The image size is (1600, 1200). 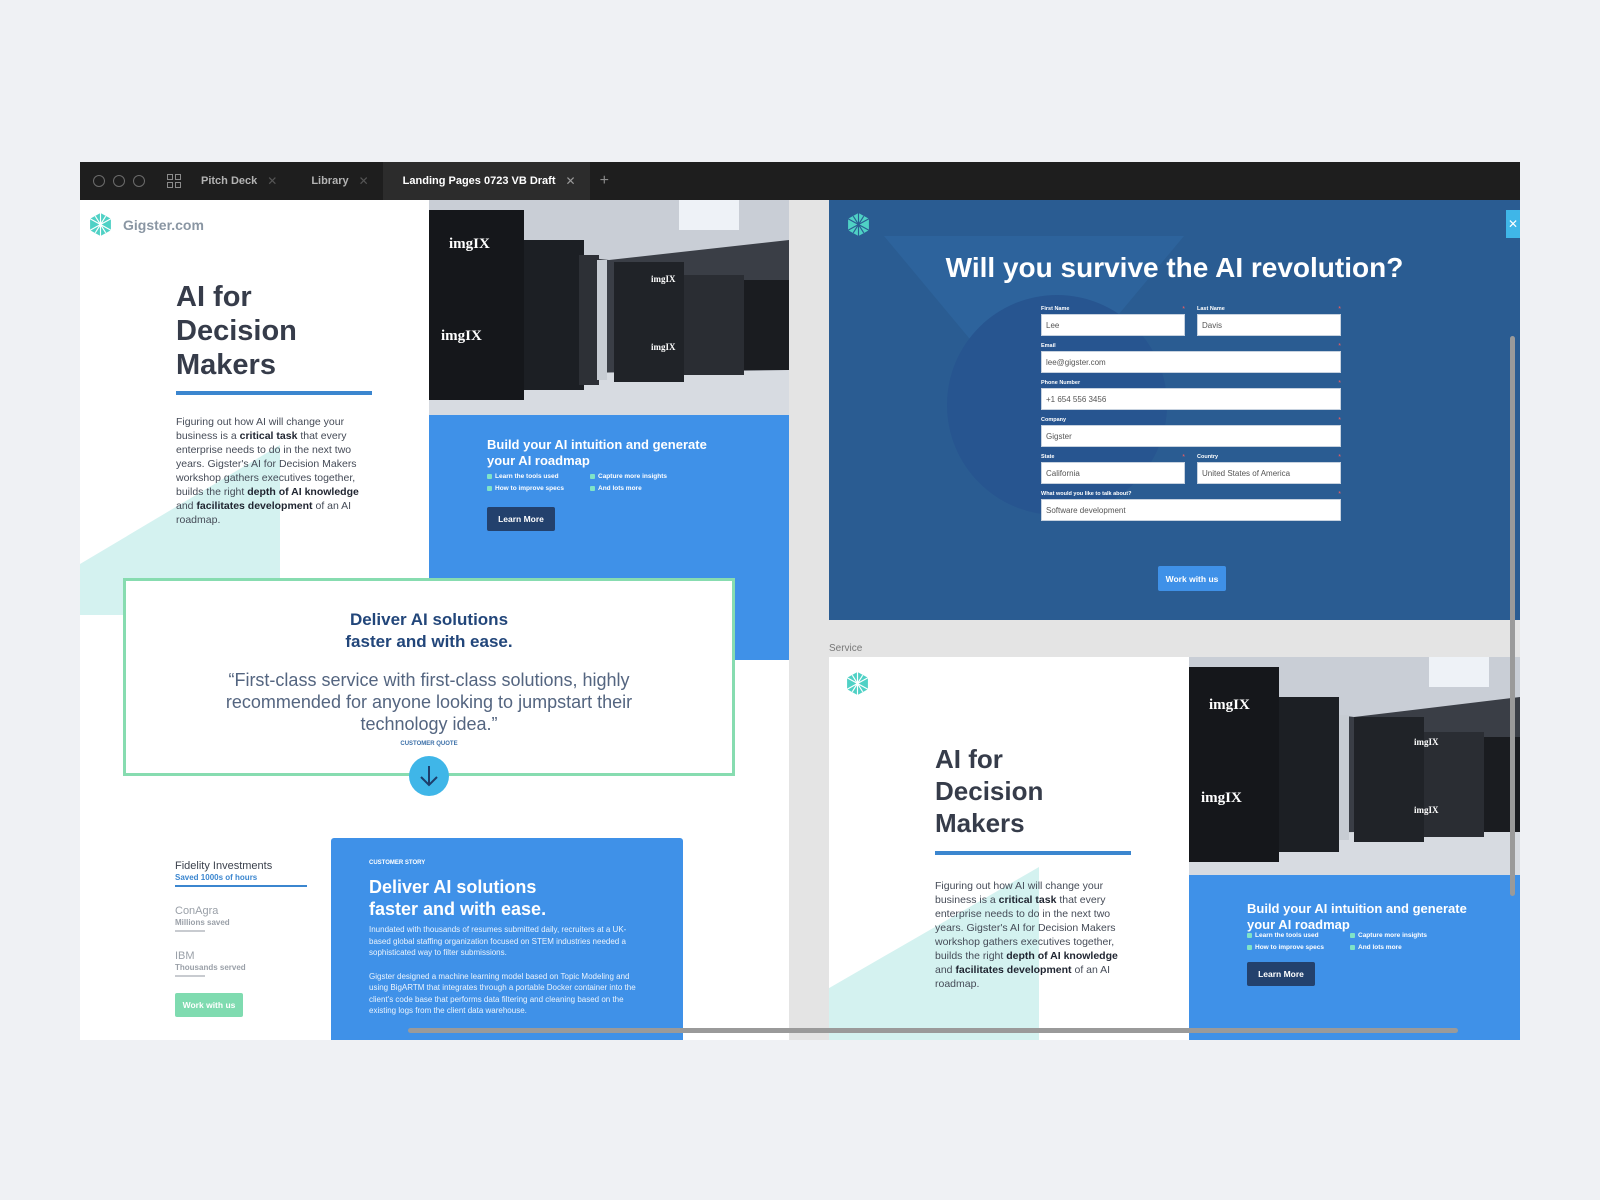 I want to click on vertical-scrollbar, so click(x=1512, y=616).